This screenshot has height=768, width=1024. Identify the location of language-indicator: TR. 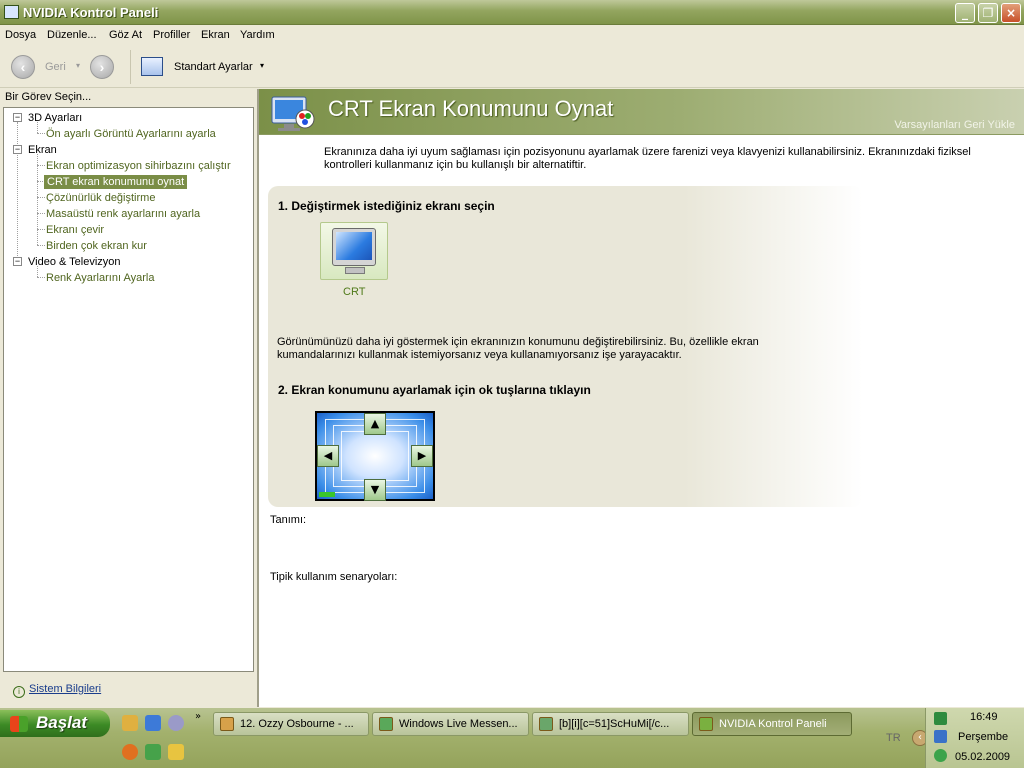
(893, 738).